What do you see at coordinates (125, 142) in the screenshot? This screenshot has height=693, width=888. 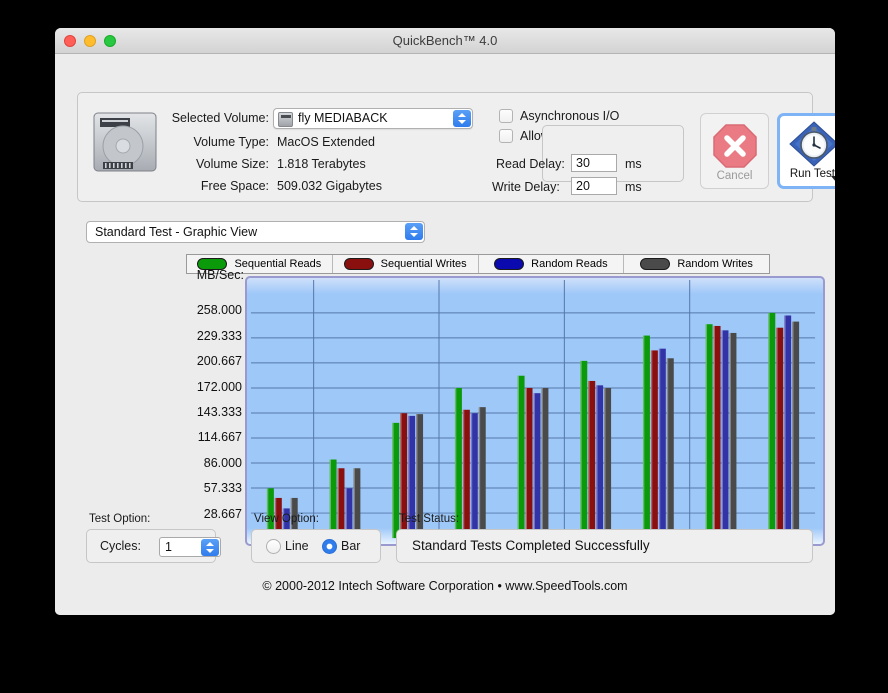 I see `hard-drive-icon` at bounding box center [125, 142].